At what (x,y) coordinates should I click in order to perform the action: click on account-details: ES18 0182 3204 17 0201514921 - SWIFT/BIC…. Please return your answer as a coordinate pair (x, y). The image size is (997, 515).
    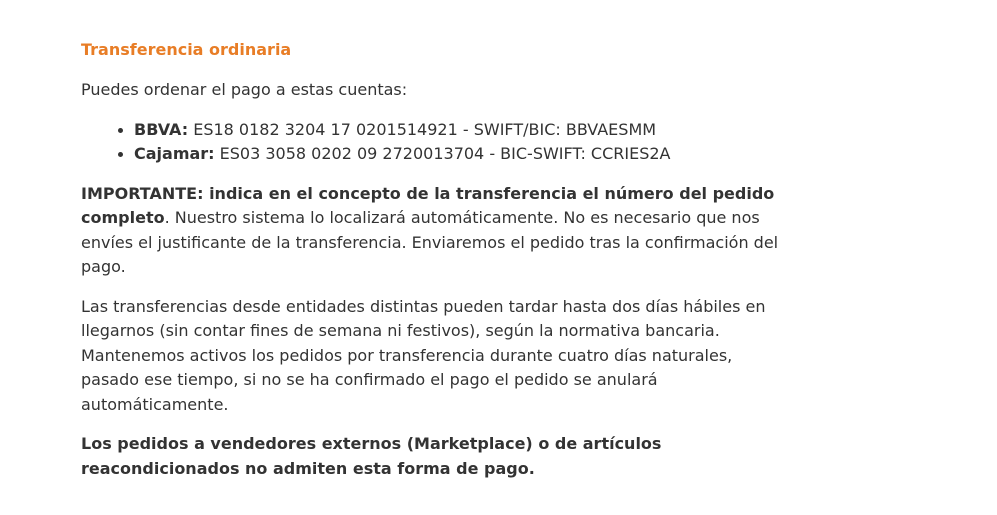
    Looking at the image, I should click on (422, 129).